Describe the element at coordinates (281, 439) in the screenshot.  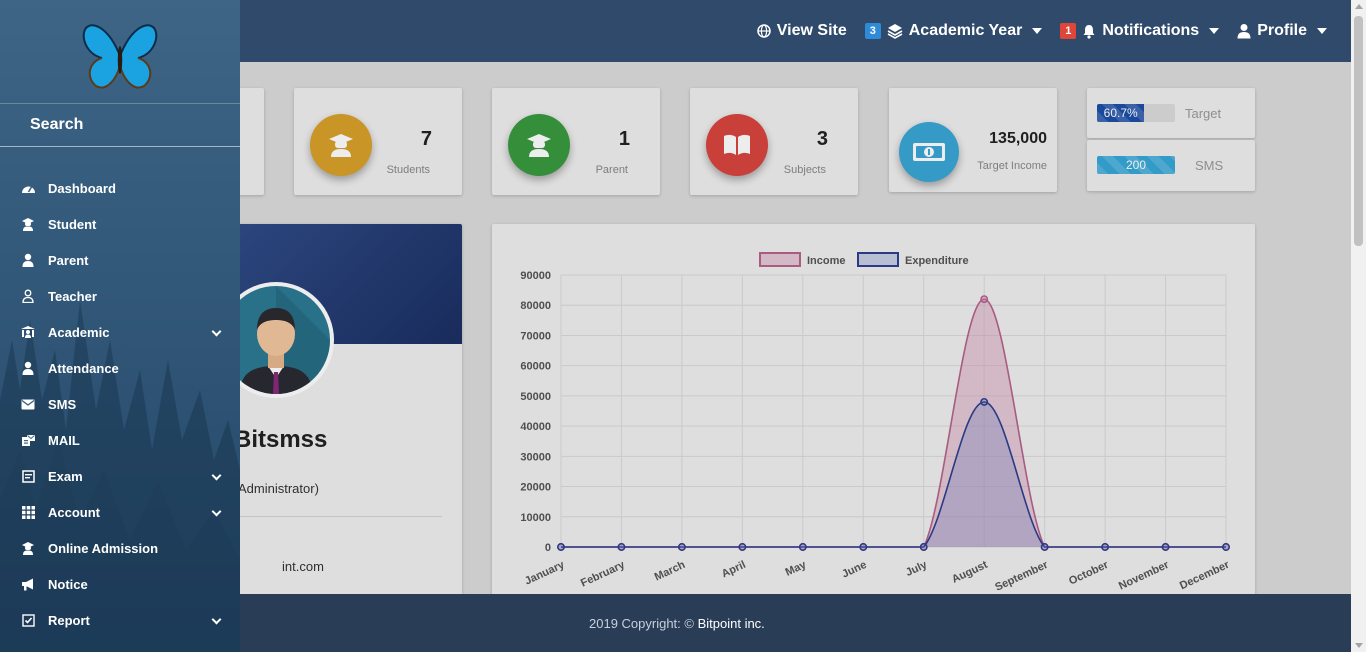
I see `profile-name: Bitsmss` at that location.